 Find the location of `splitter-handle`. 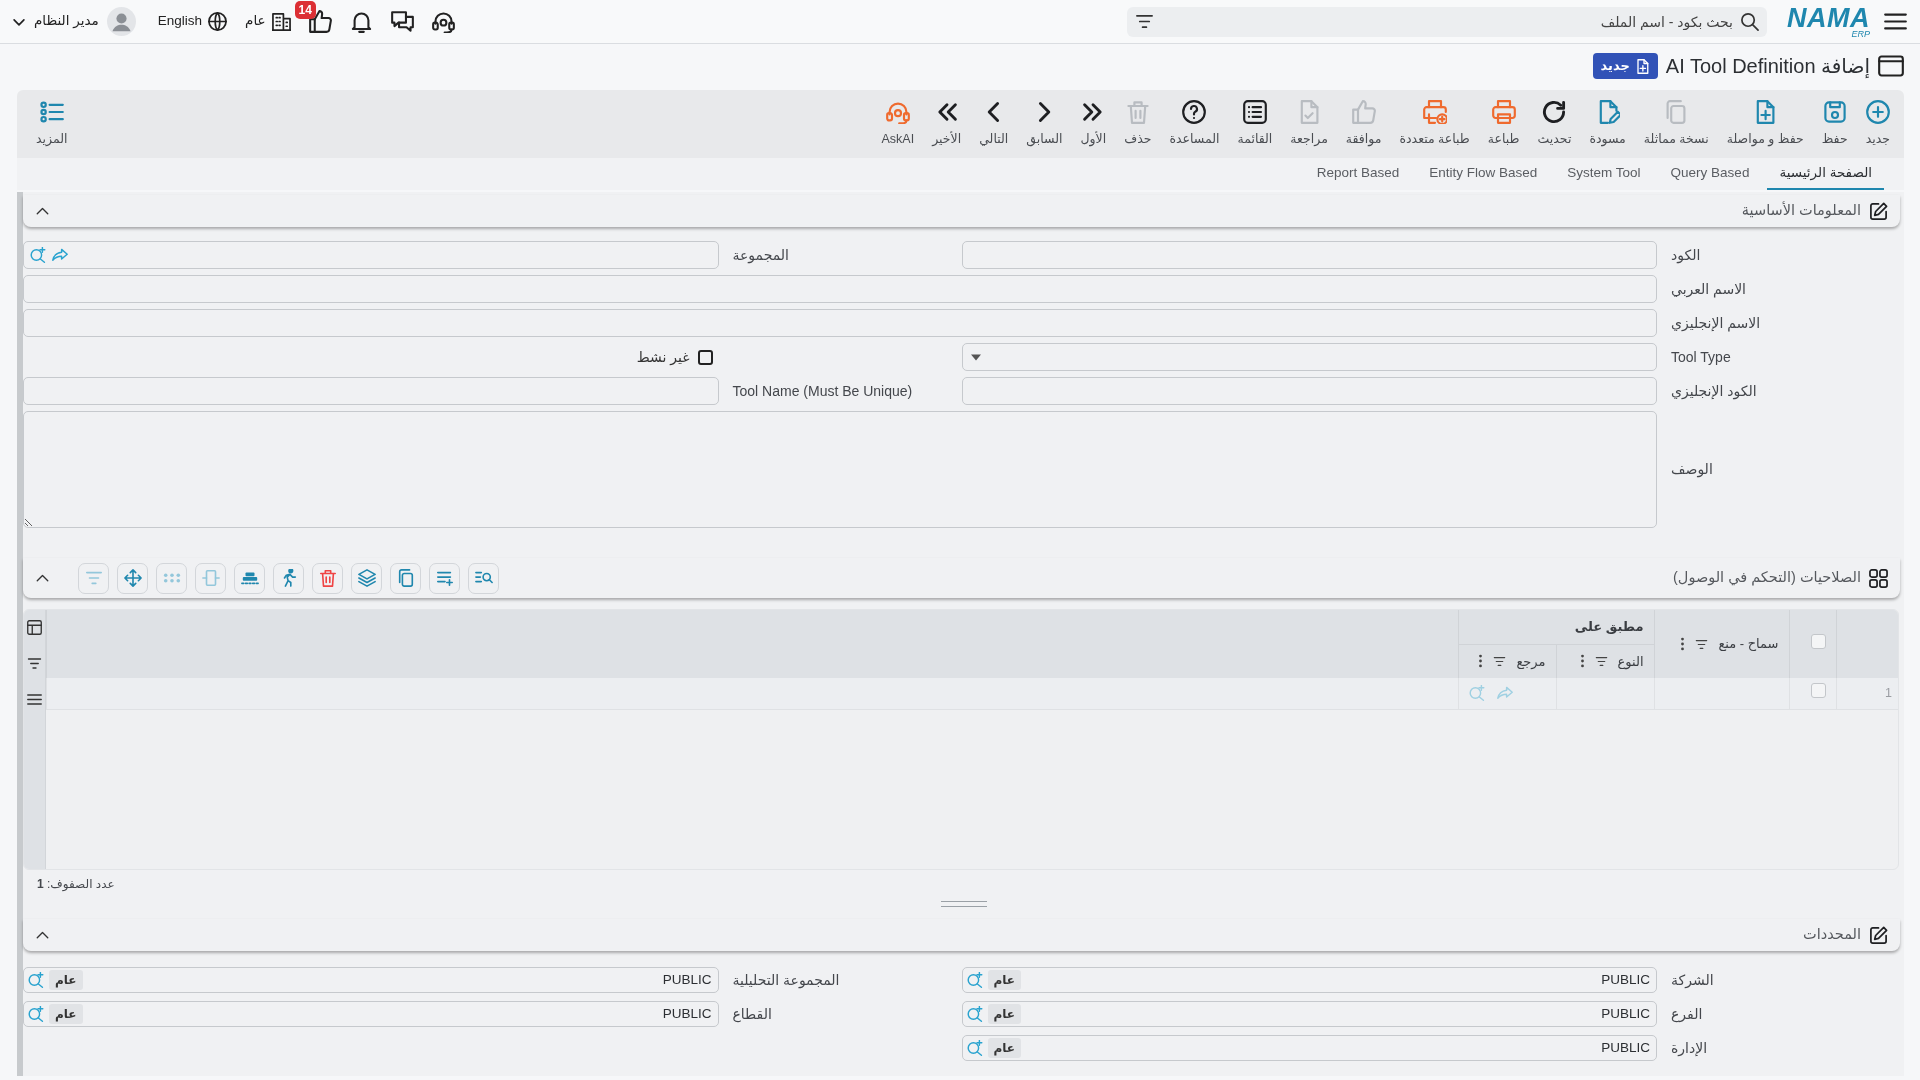

splitter-handle is located at coordinates (963, 904).